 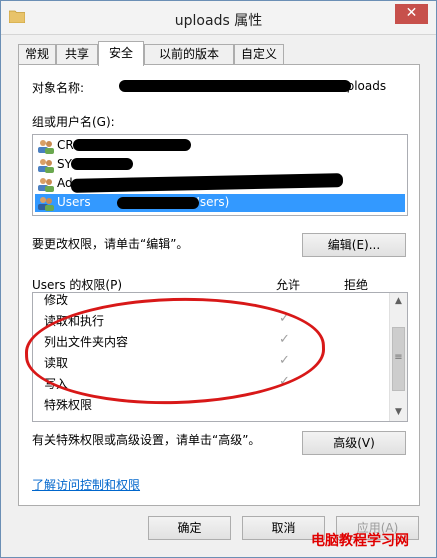 What do you see at coordinates (220, 203) in the screenshot?
I see `user-item-selected: Users \Users)` at bounding box center [220, 203].